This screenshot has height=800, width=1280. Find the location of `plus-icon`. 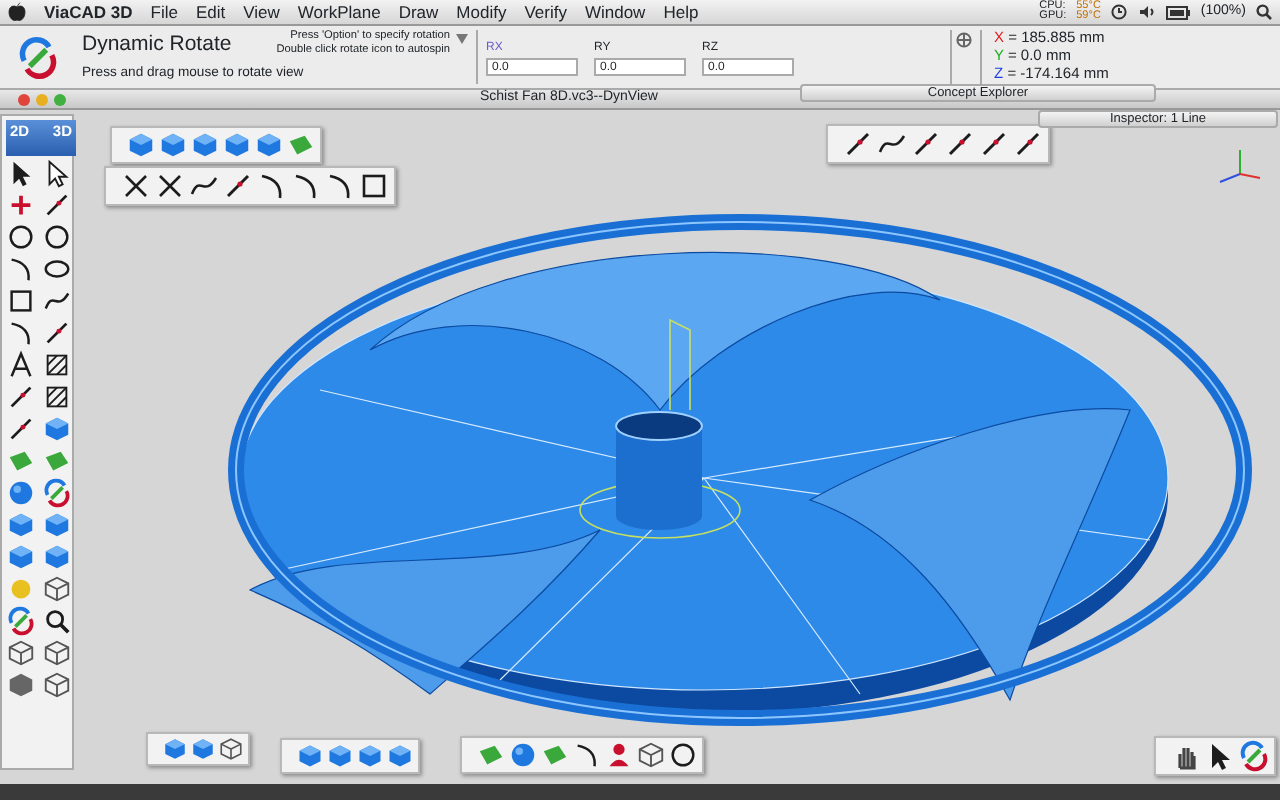

plus-icon is located at coordinates (21, 205).